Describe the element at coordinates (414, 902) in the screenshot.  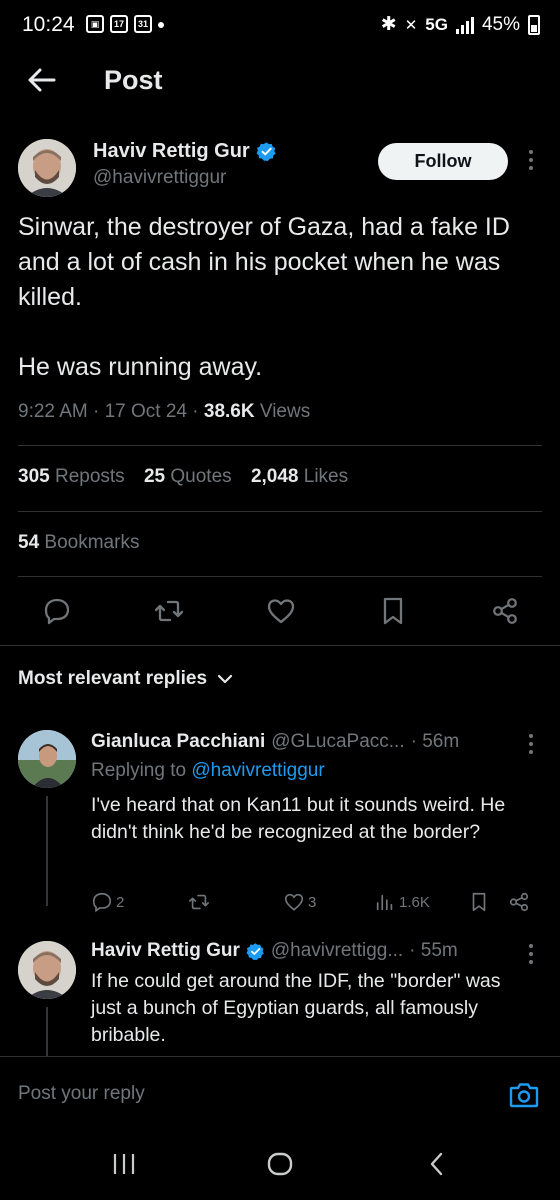
I see `views-count: 1.6K` at that location.